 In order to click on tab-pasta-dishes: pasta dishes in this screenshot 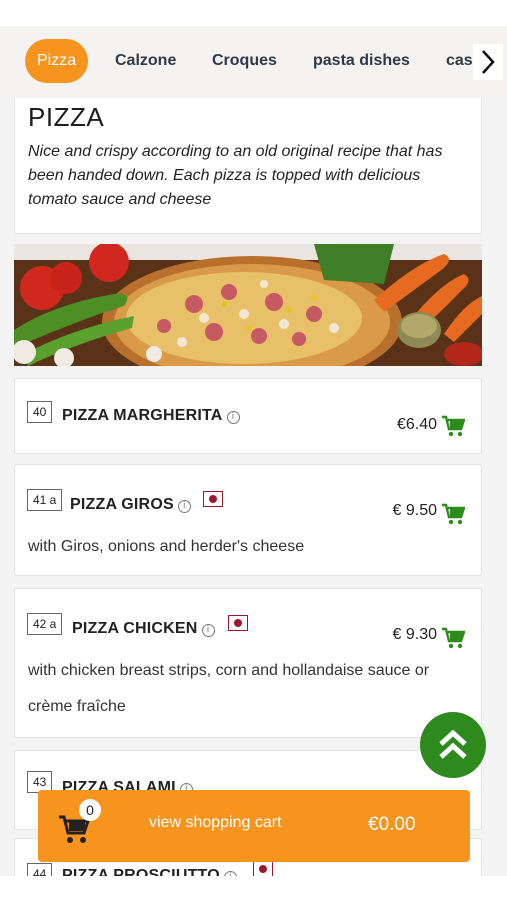, I will do `click(361, 61)`.